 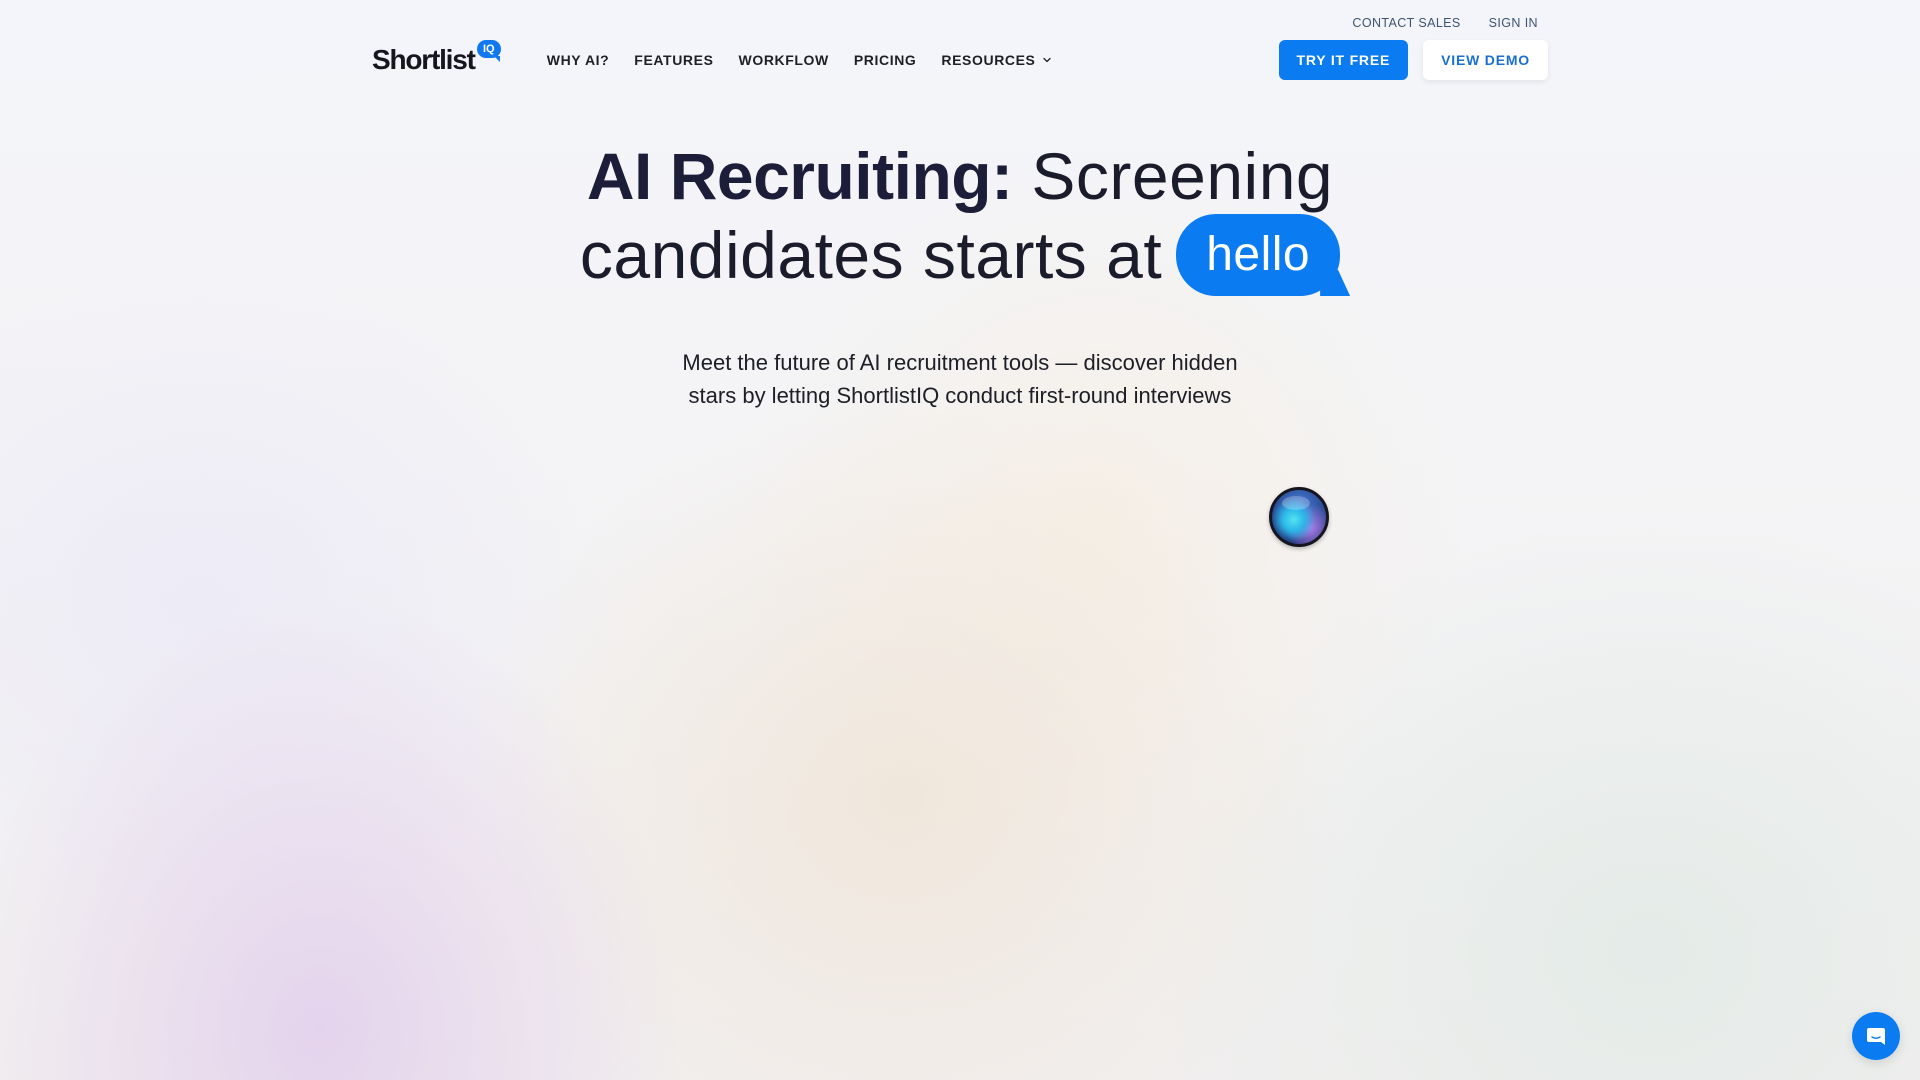 I want to click on nav-item-label: WHY AI?, so click(x=578, y=60).